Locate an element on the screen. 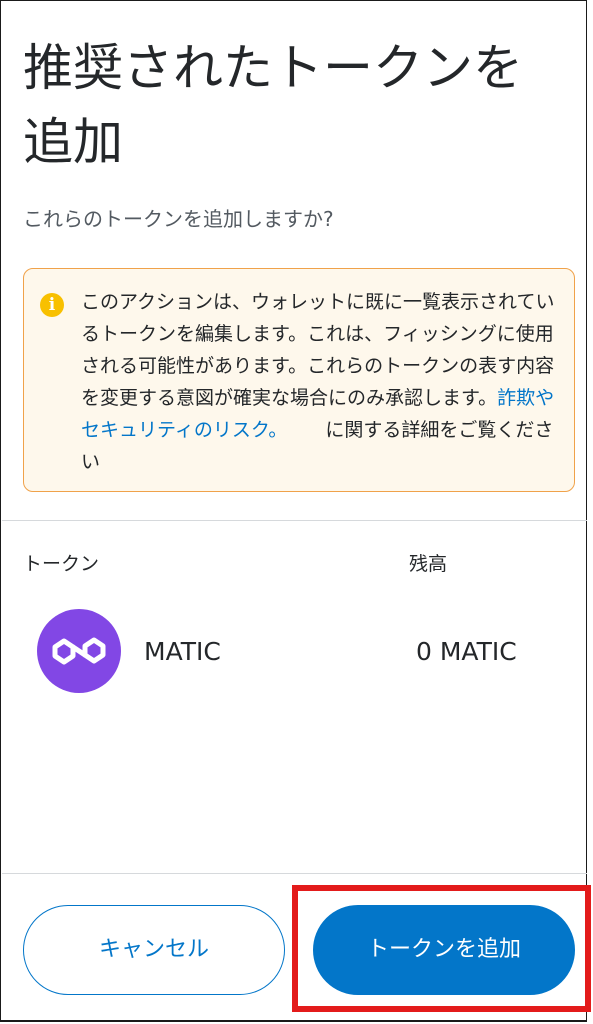 The height and width of the screenshot is (1024, 593). column-header-balance: 残高 is located at coordinates (428, 564).